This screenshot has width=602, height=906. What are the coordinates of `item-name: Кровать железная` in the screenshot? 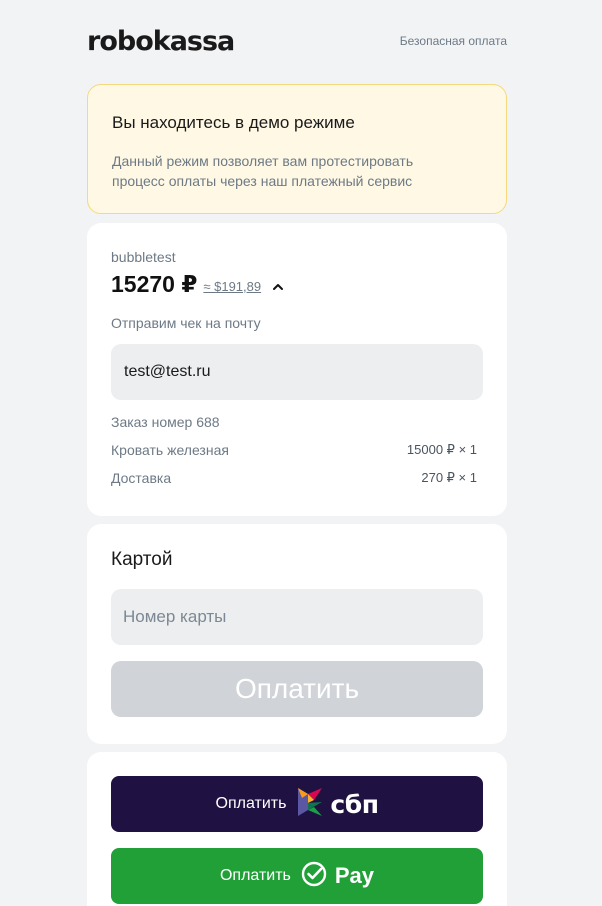 It's located at (170, 450).